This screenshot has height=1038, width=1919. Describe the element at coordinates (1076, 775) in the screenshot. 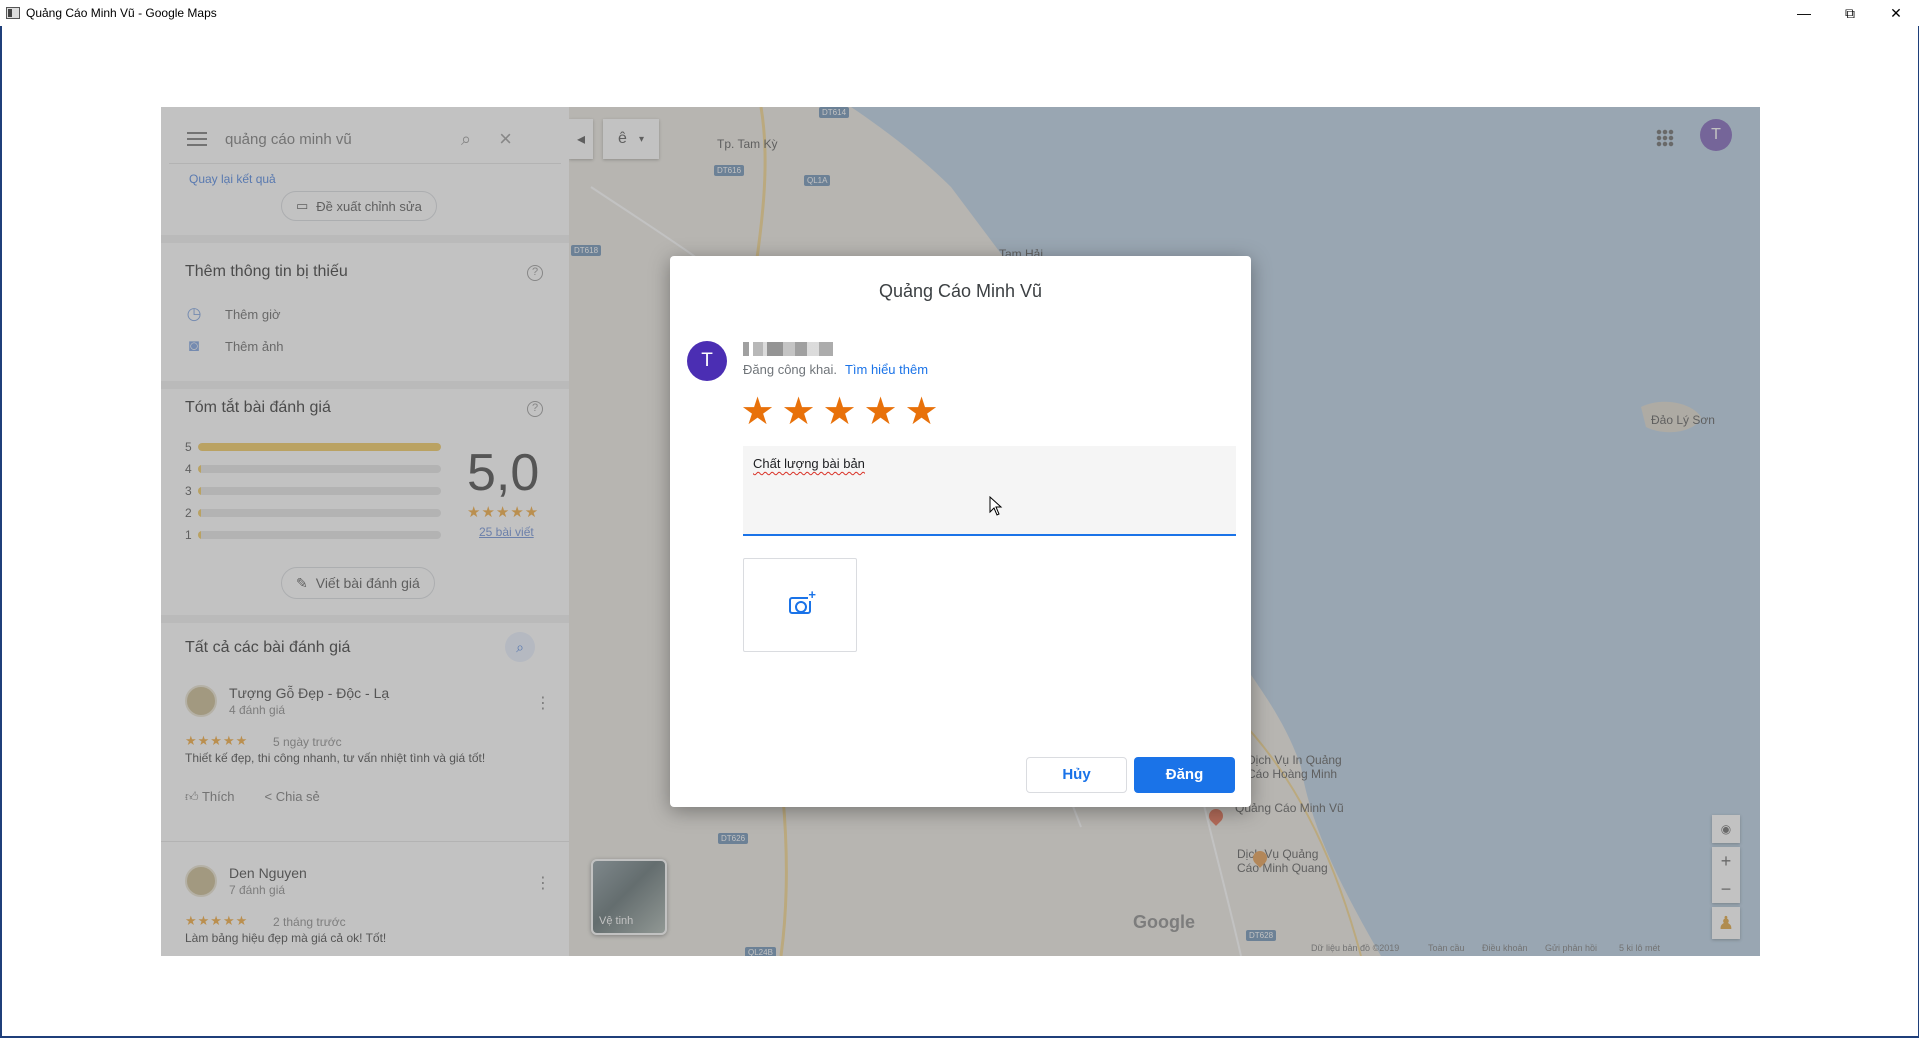

I see `cancel-button: Hủy` at that location.